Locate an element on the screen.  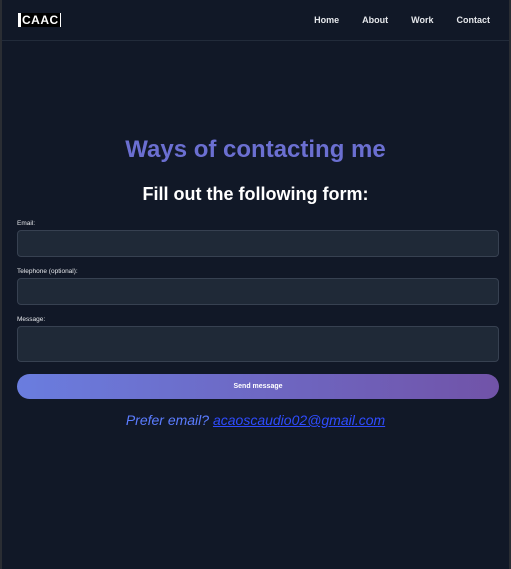
email-link: acaoscaudio02@gmail.com is located at coordinates (299, 420).